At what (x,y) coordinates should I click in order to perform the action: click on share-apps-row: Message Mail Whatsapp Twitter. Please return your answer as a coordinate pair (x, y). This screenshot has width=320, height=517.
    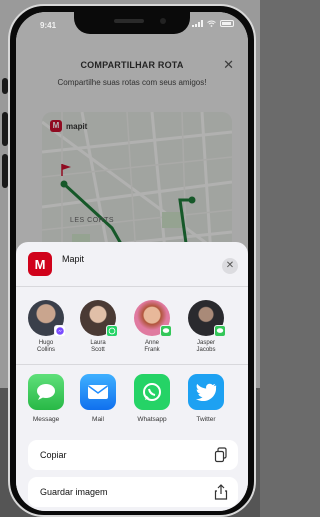
    Looking at the image, I should click on (132, 402).